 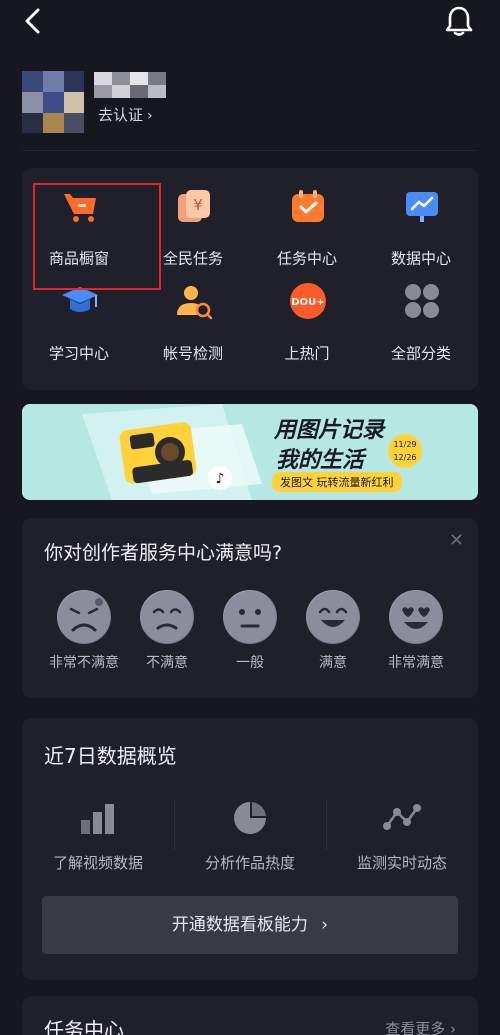 I want to click on neutral-face-icon, so click(x=250, y=617).